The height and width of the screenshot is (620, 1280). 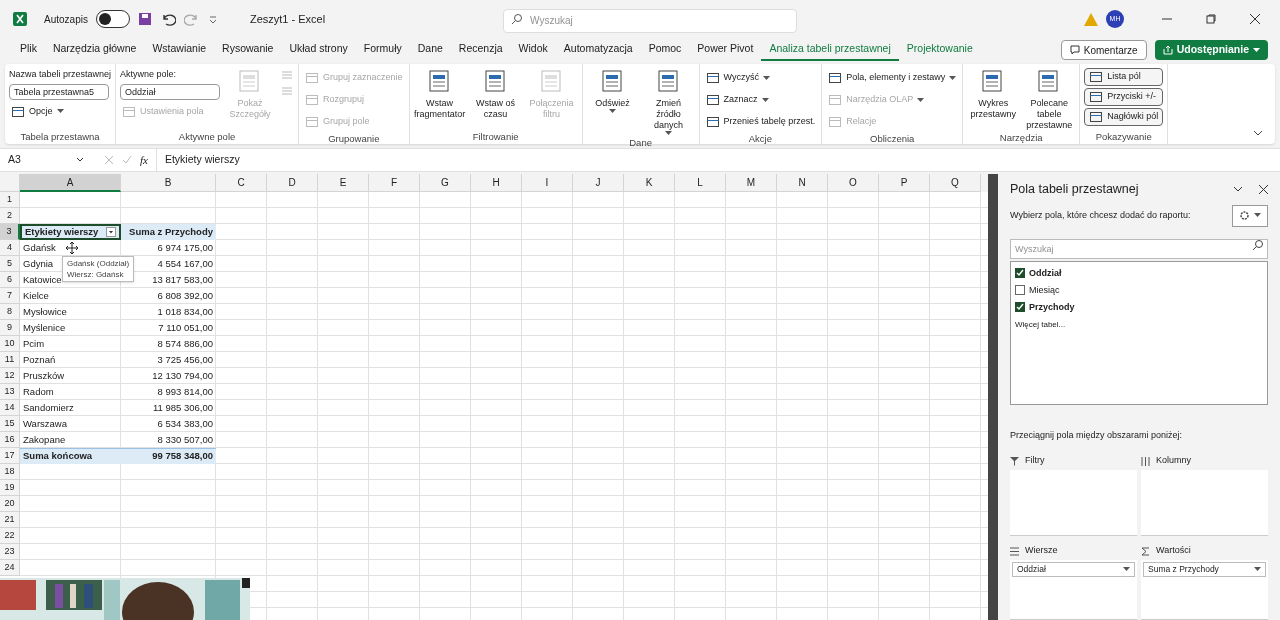 I want to click on row-header: 9, so click(x=10, y=328).